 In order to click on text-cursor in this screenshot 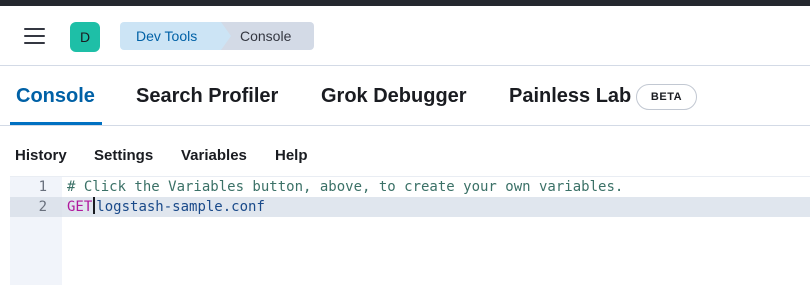, I will do `click(94, 205)`.